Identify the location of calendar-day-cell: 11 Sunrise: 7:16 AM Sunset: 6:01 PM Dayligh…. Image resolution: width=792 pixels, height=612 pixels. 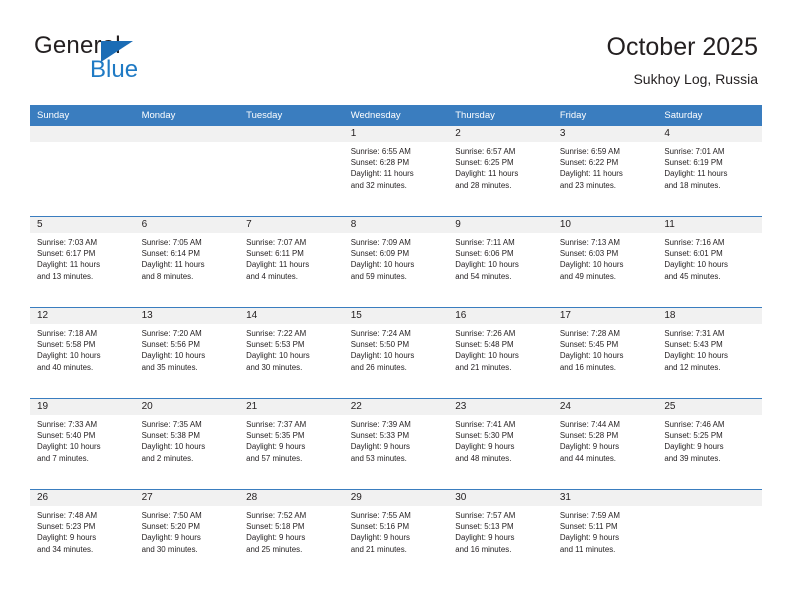
(709, 262).